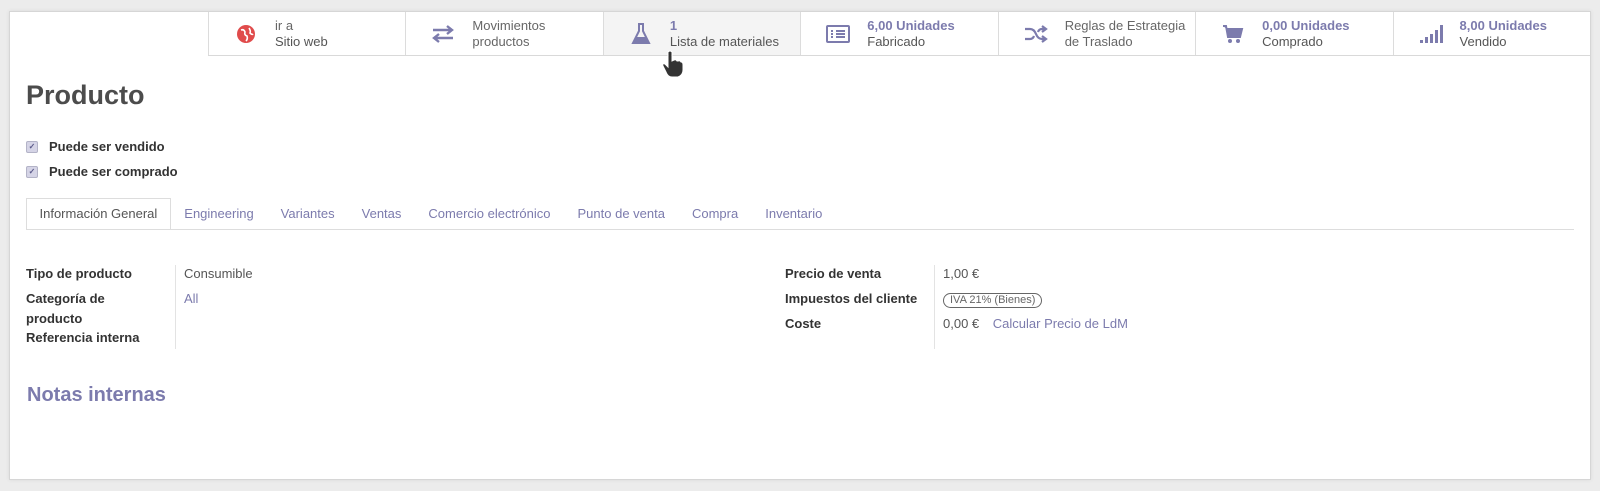 Image resolution: width=1600 pixels, height=491 pixels. What do you see at coordinates (838, 34) in the screenshot?
I see `list-icon` at bounding box center [838, 34].